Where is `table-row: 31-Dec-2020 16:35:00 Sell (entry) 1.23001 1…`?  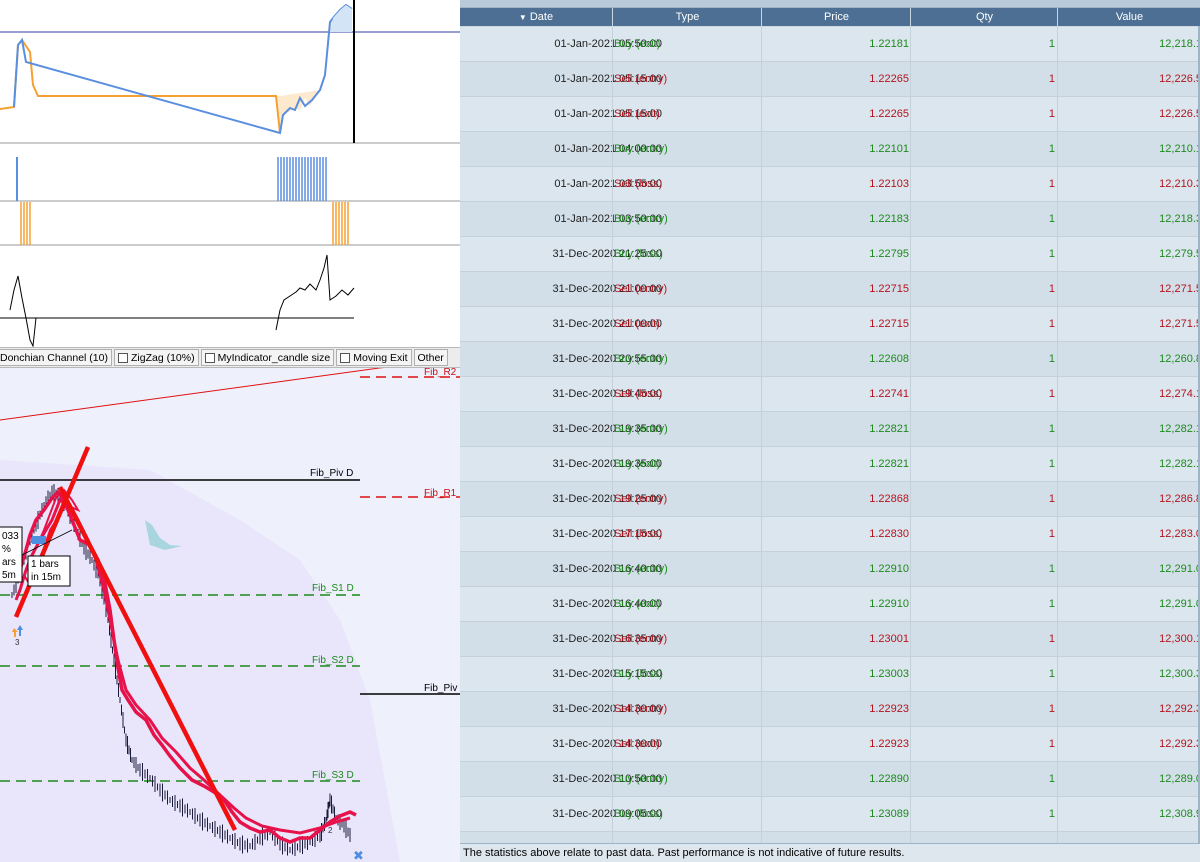
table-row: 31-Dec-2020 16:35:00 Sell (entry) 1.23001 1… is located at coordinates (830, 639).